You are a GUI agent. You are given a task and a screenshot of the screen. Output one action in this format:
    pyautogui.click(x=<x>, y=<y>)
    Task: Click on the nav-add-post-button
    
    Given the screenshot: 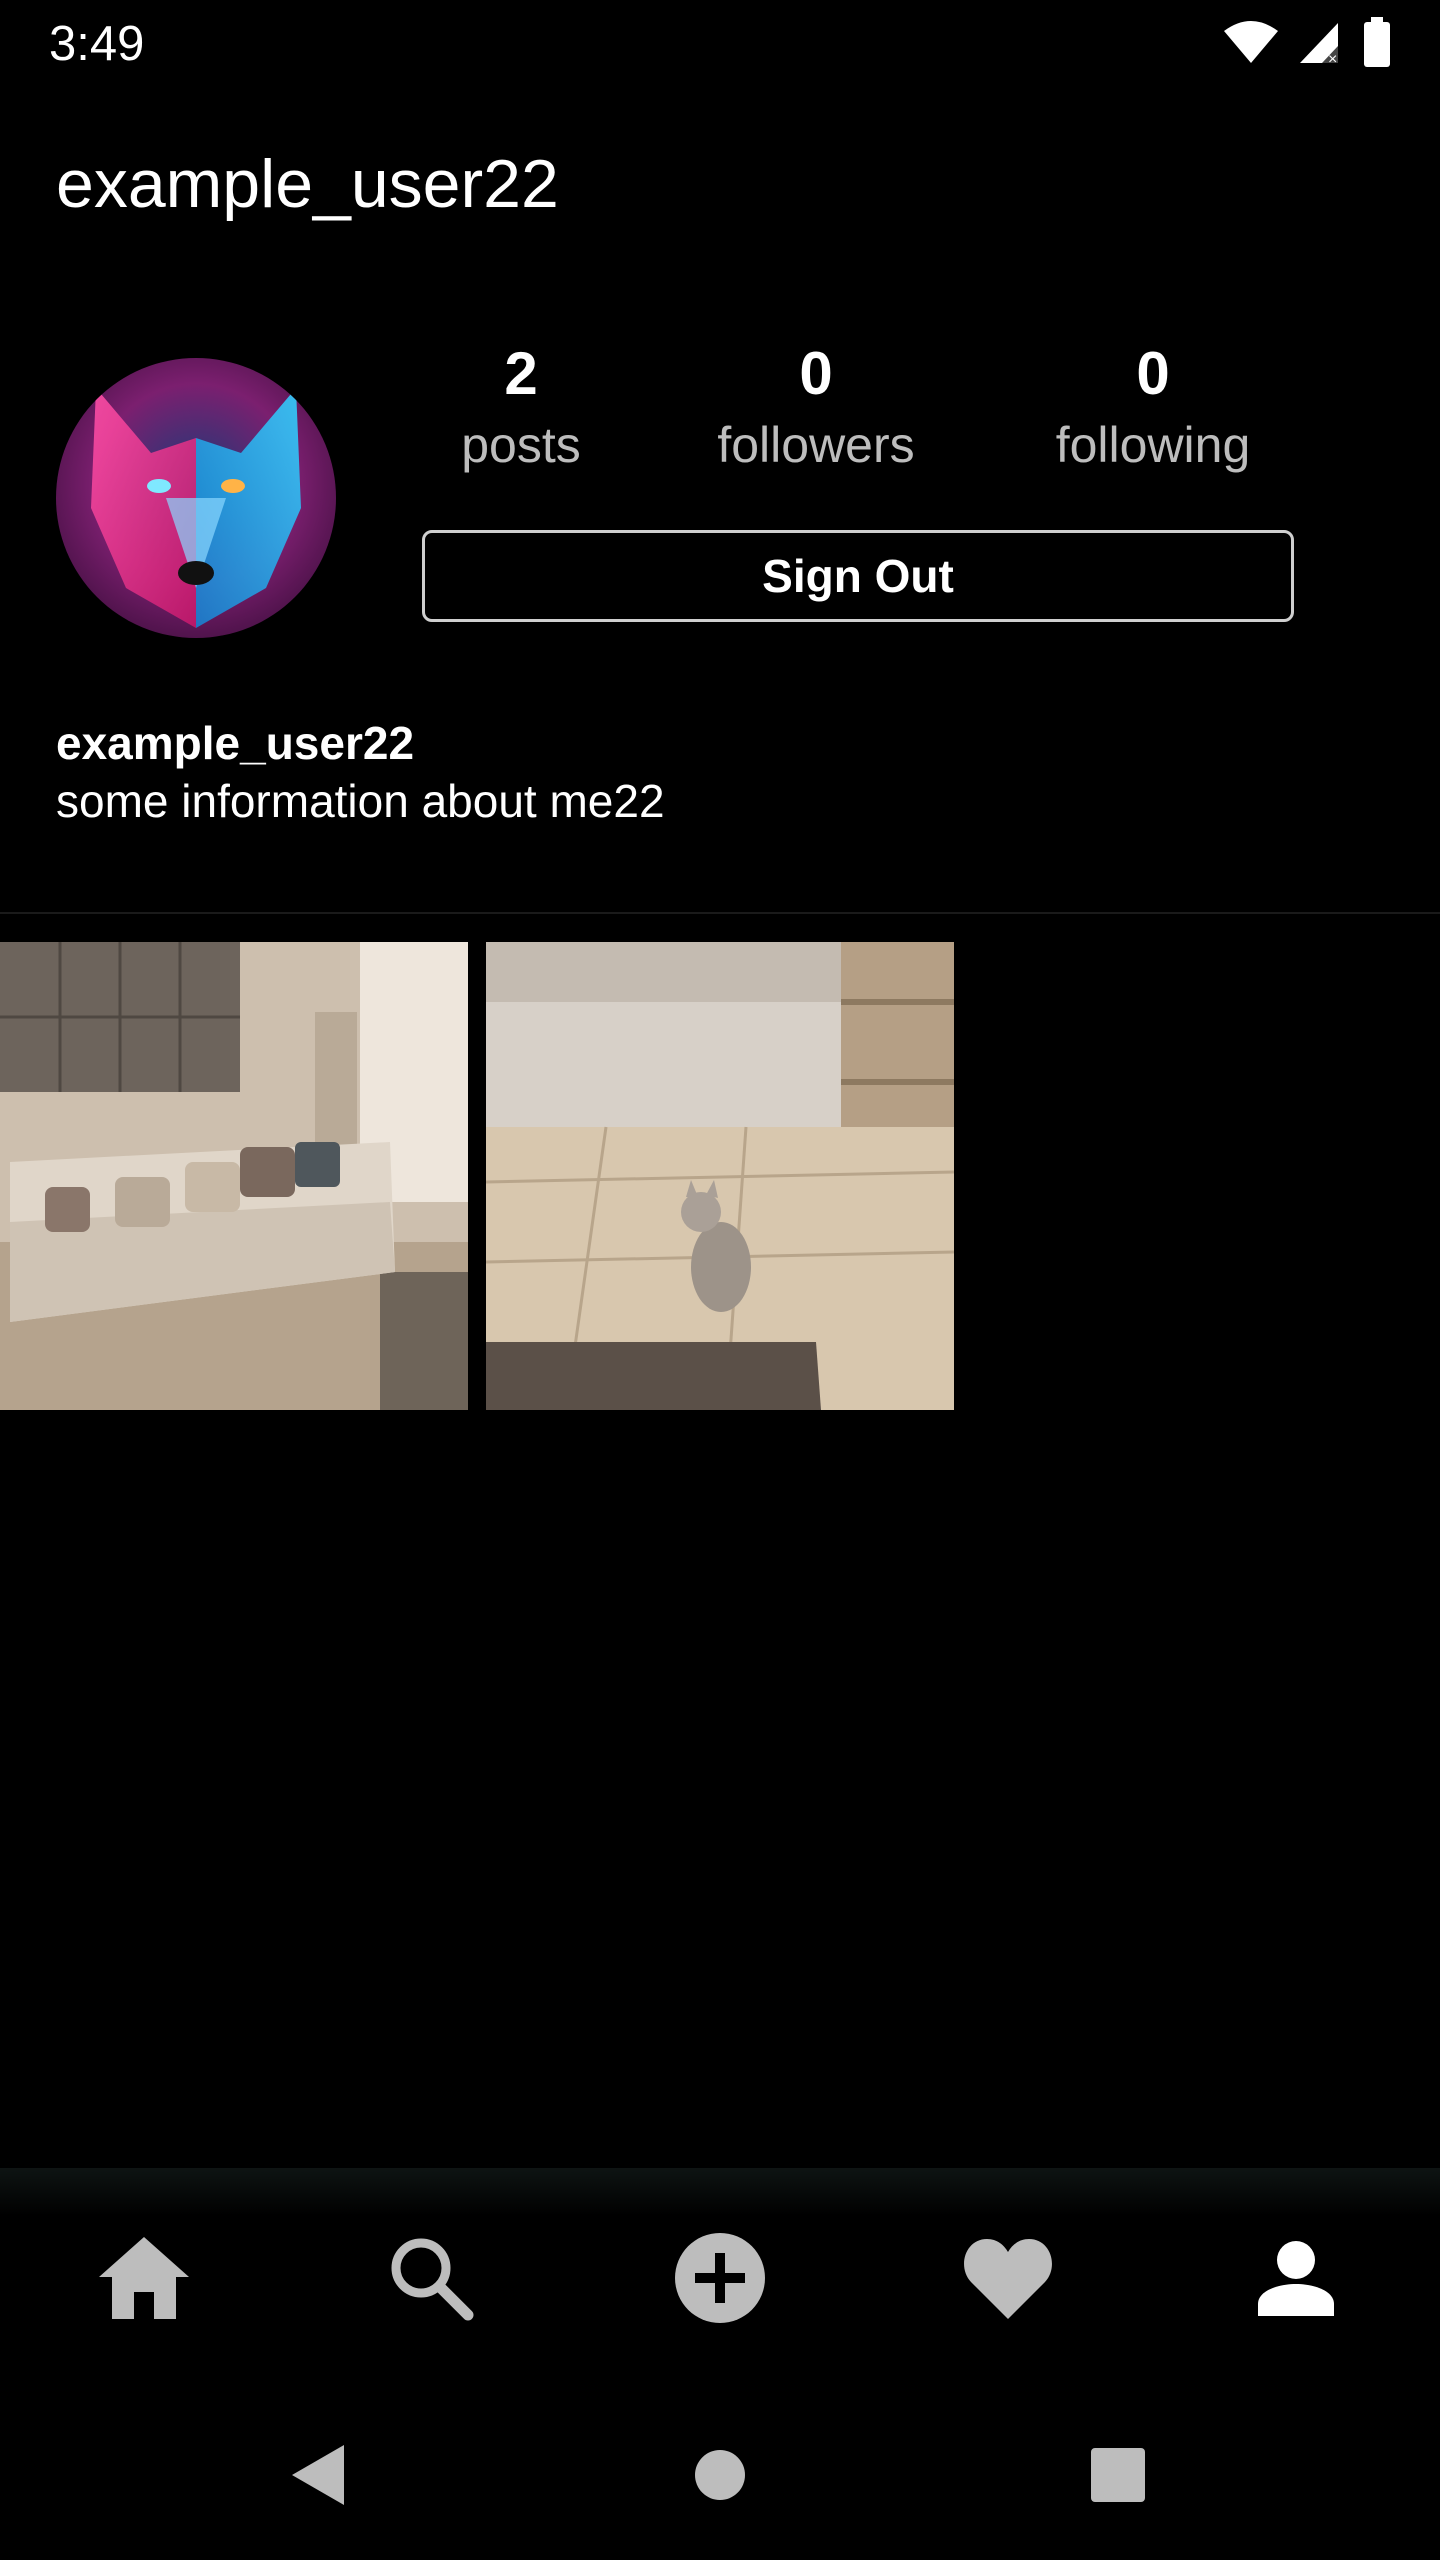 What is the action you would take?
    pyautogui.click(x=720, y=2278)
    